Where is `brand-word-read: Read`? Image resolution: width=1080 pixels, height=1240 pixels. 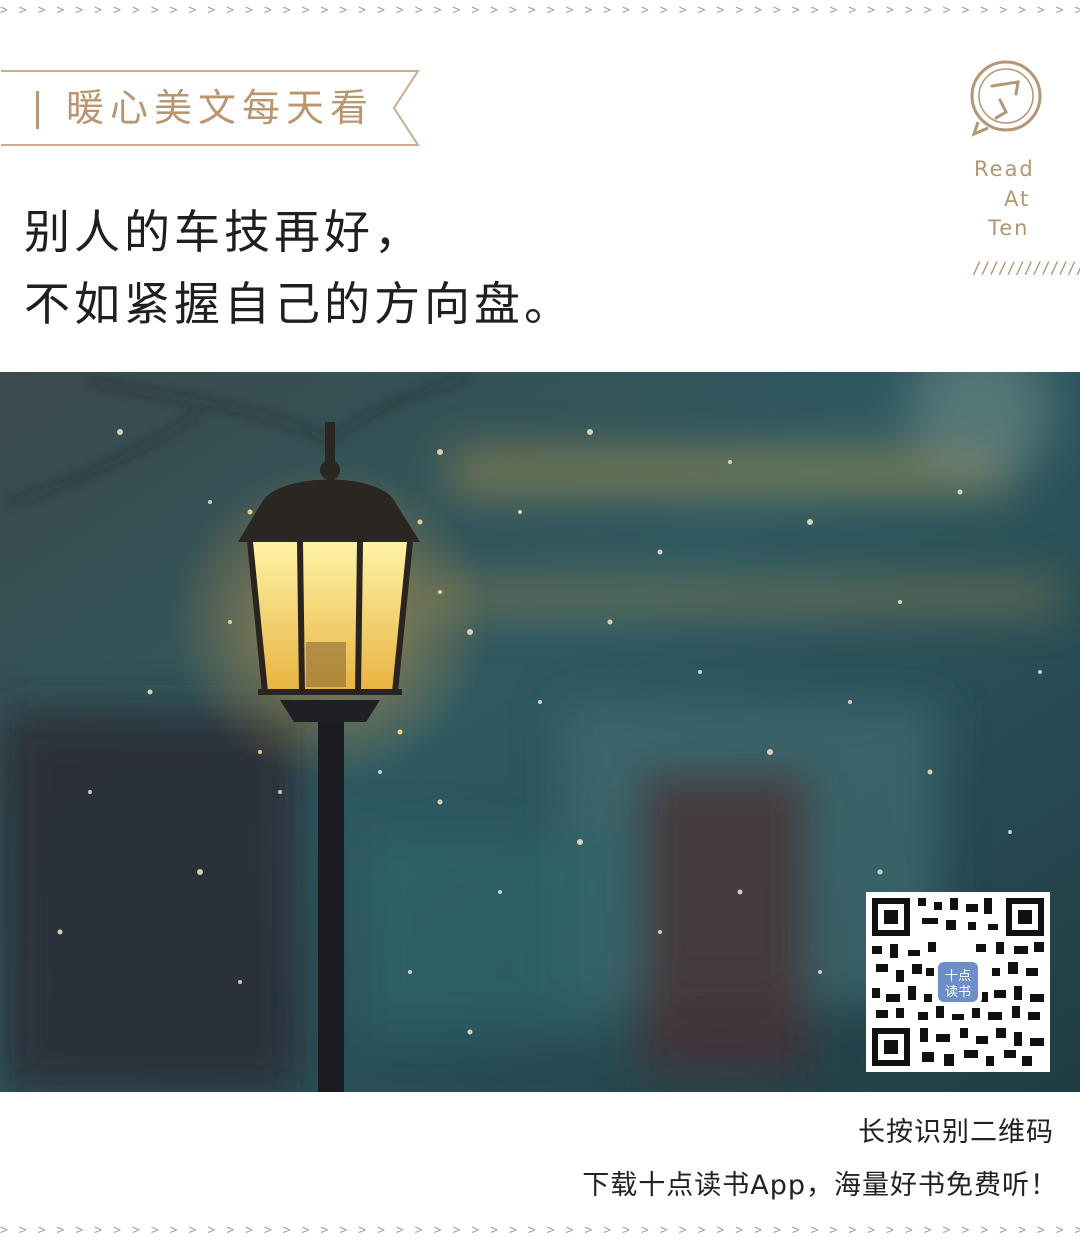
brand-word-read: Read is located at coordinates (1004, 169).